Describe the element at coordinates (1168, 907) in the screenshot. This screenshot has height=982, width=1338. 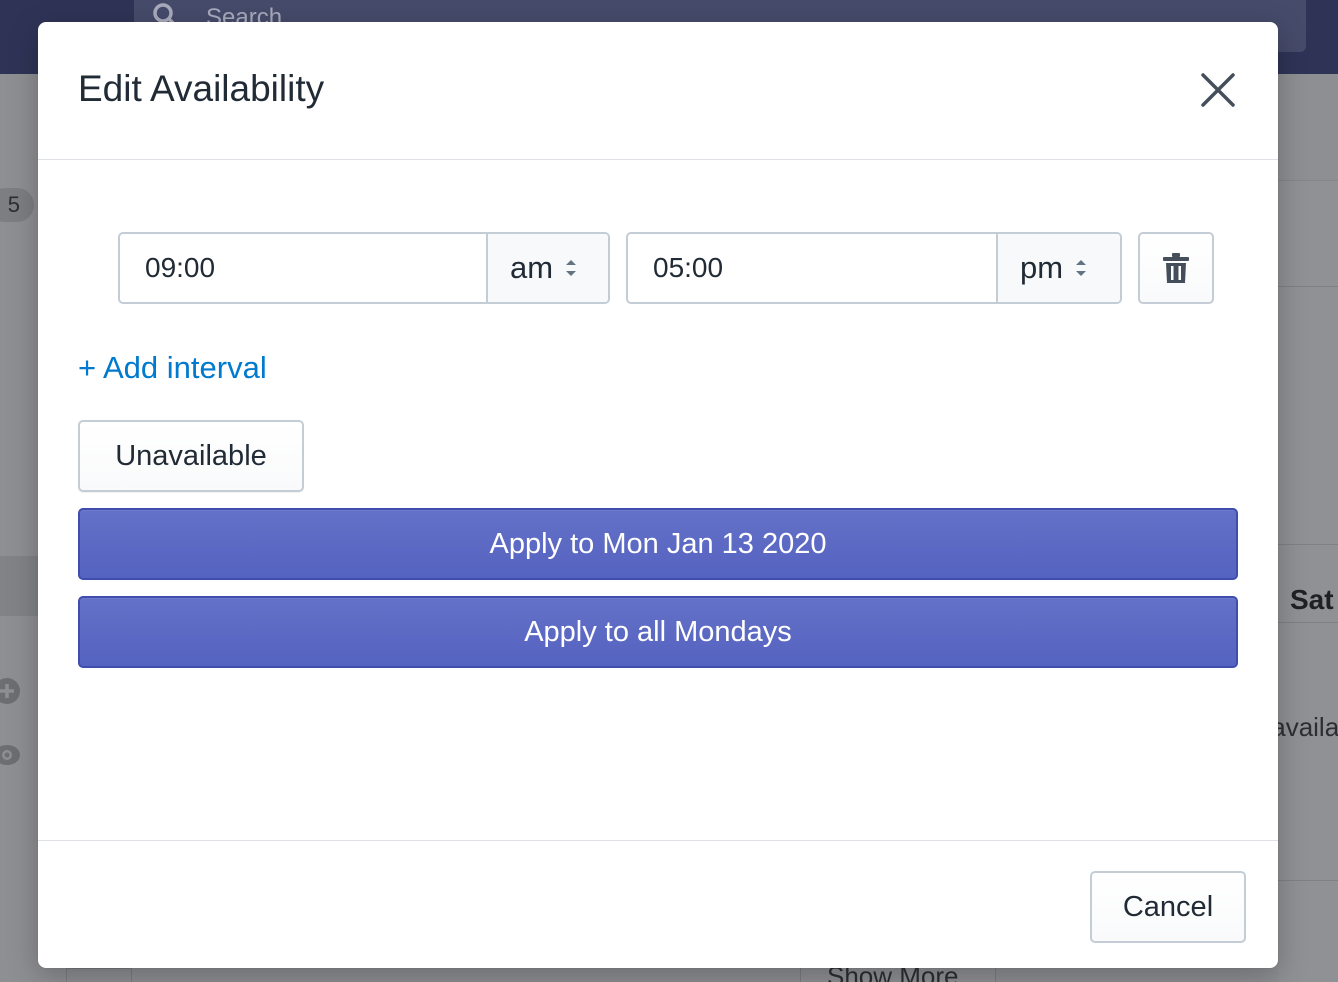
I see `cancel-button: Cancel` at that location.